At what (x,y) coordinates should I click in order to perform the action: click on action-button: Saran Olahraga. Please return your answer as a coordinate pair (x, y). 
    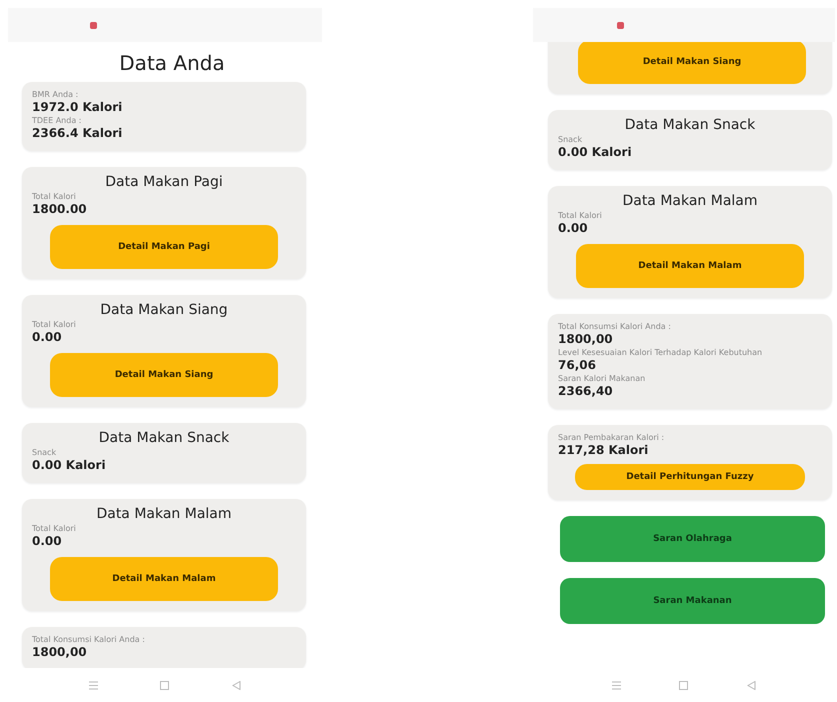
    Looking at the image, I should click on (692, 539).